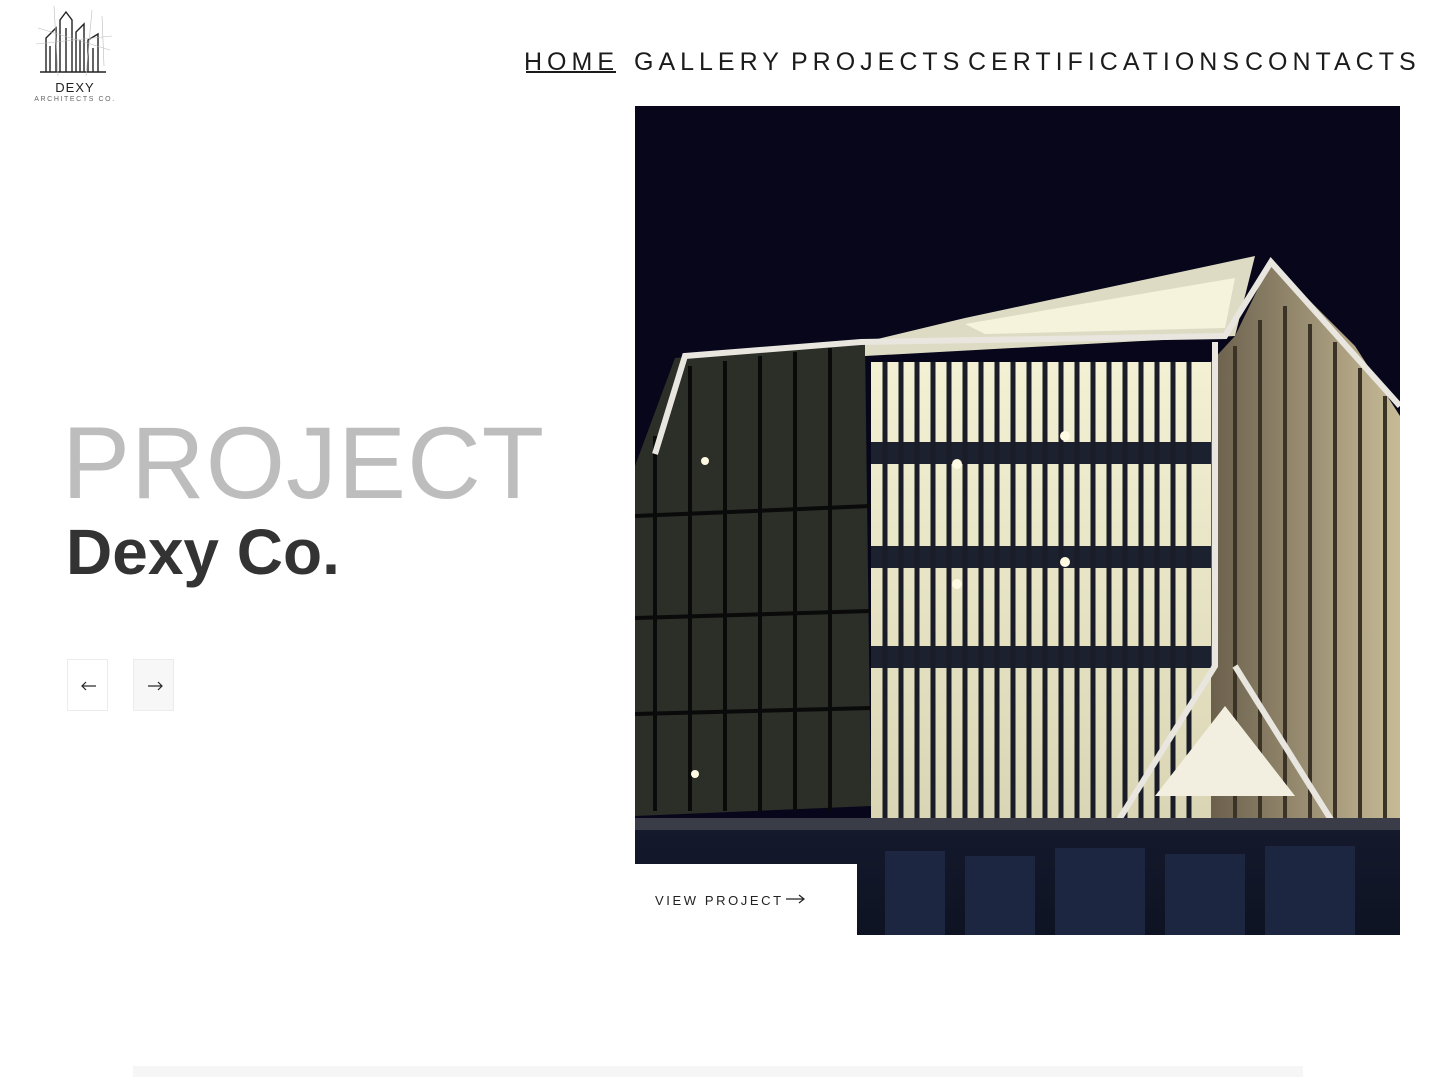 This screenshot has width=1432, height=1077. I want to click on view-project-button: VIEW PROJECT, so click(746, 899).